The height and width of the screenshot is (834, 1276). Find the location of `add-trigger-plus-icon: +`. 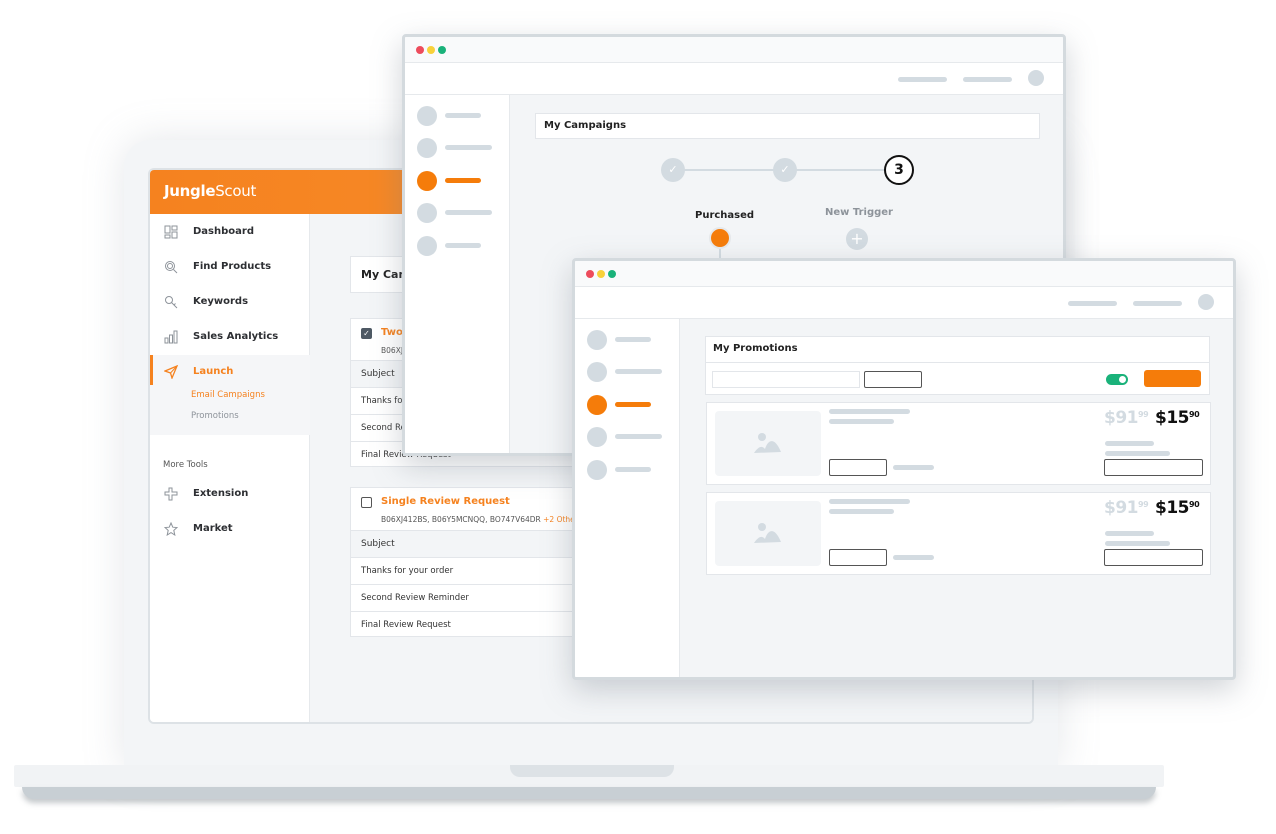

add-trigger-plus-icon: + is located at coordinates (857, 239).